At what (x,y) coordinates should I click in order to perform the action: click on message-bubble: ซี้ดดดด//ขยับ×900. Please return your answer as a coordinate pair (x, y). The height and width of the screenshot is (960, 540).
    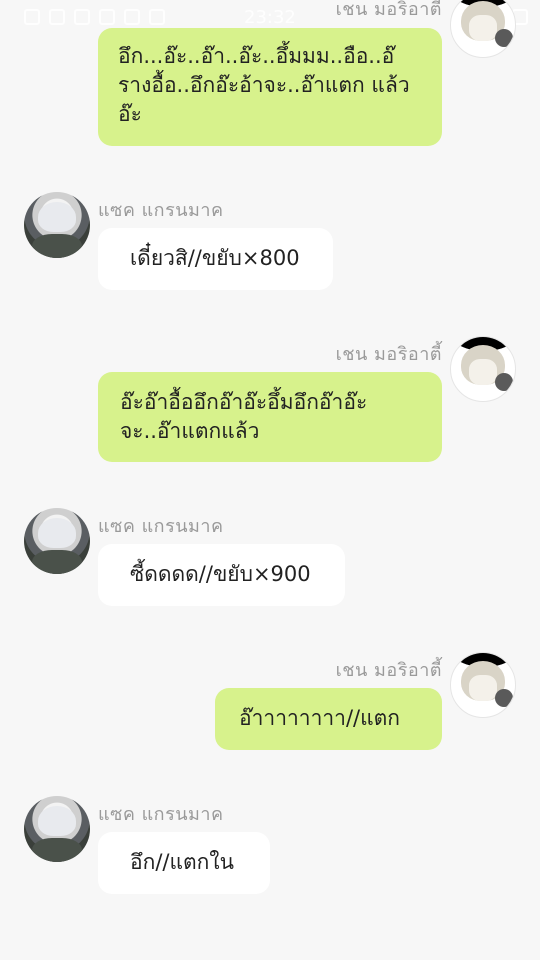
    Looking at the image, I should click on (221, 575).